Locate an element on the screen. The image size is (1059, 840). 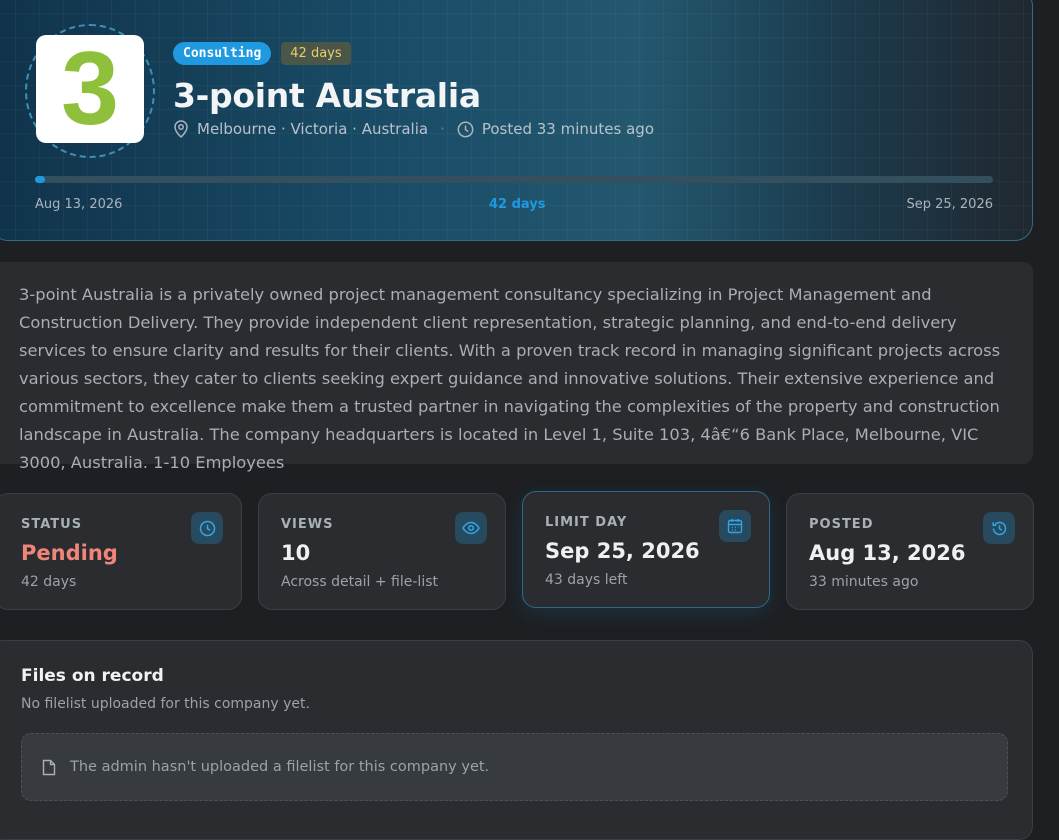
file-icon is located at coordinates (49, 767).